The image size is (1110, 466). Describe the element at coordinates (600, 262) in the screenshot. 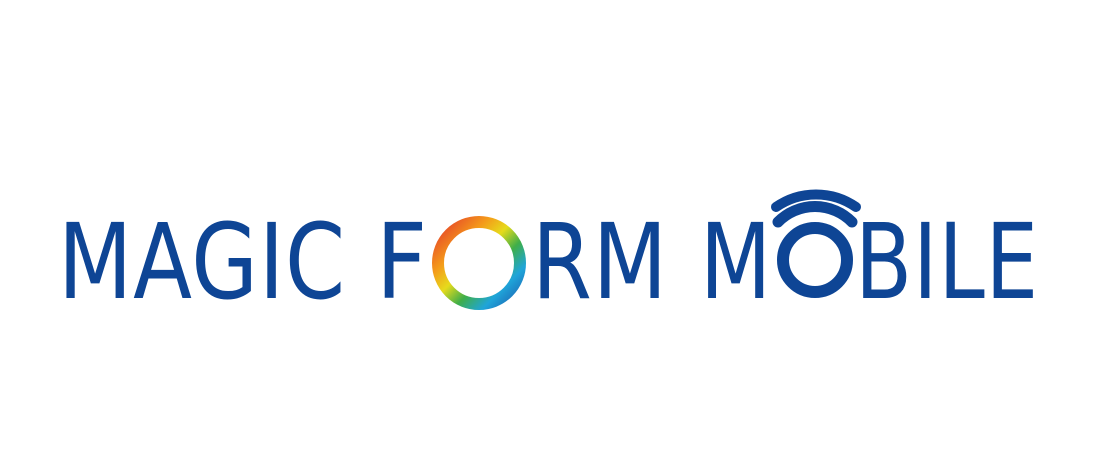

I see `logo-letters-rm: RM` at that location.